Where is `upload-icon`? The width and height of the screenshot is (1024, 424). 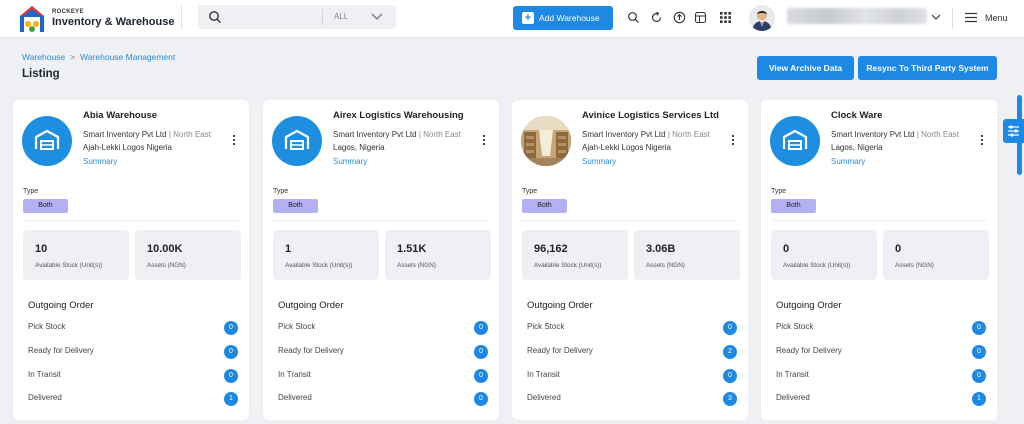
upload-icon is located at coordinates (679, 17).